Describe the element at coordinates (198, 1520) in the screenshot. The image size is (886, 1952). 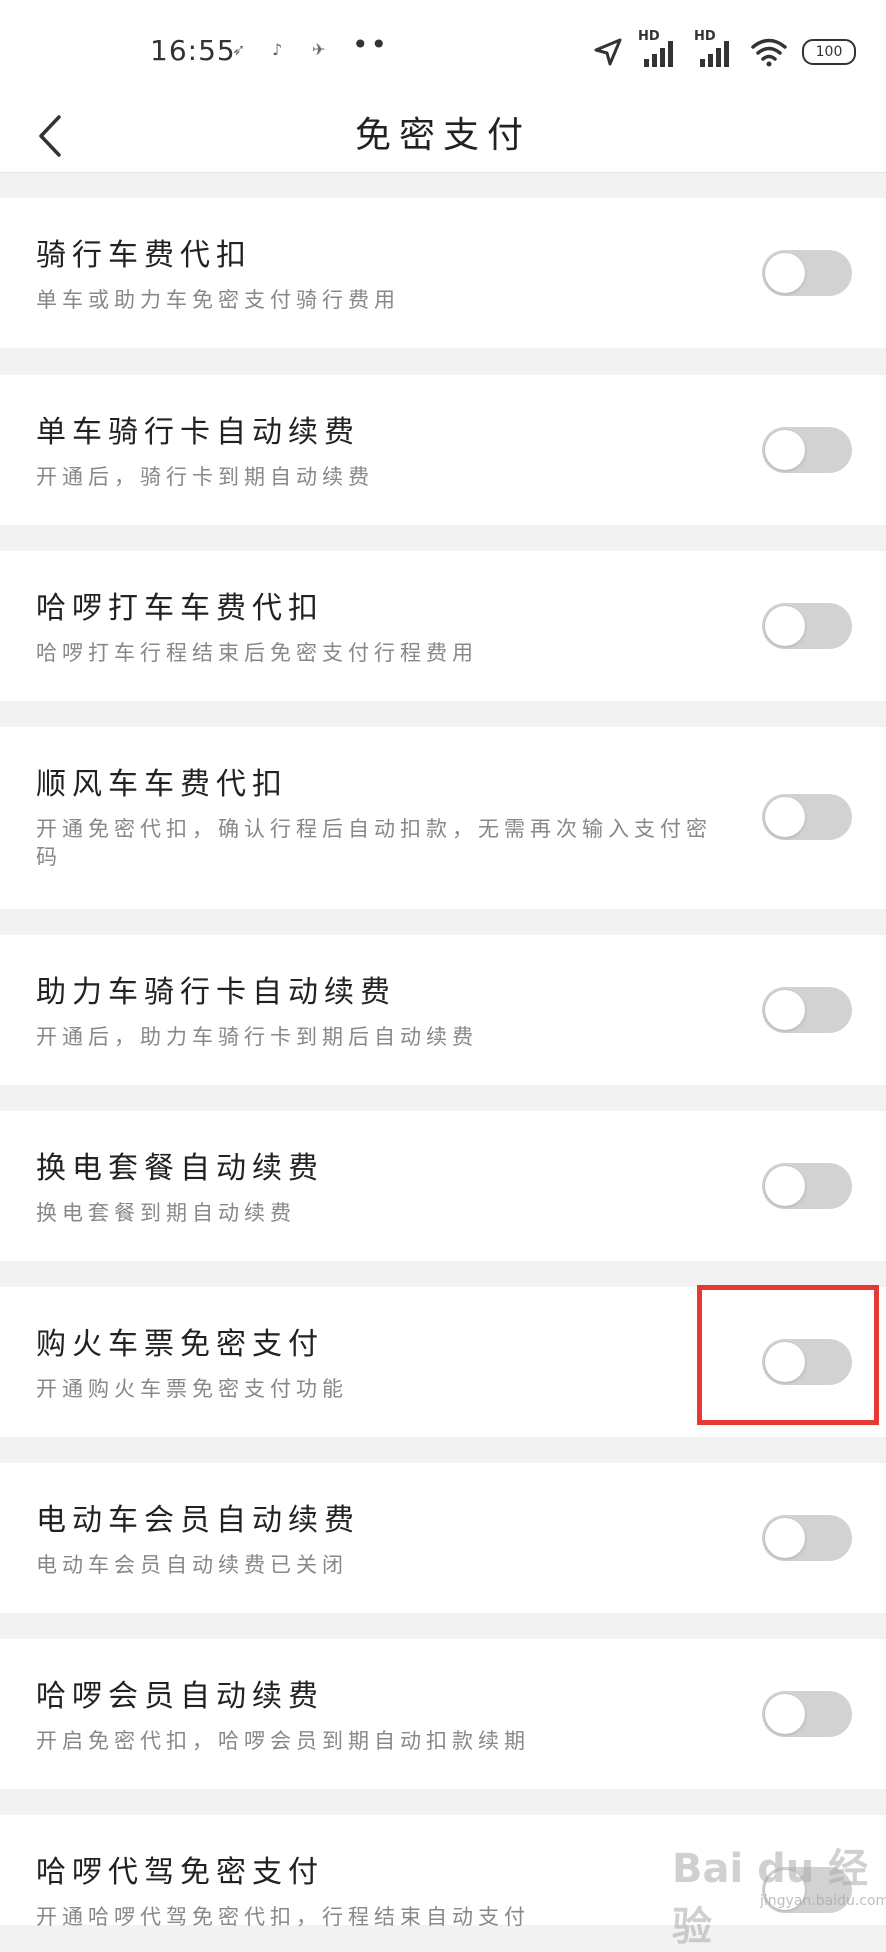
I see `setting-title: 电动车会员自动续费` at that location.